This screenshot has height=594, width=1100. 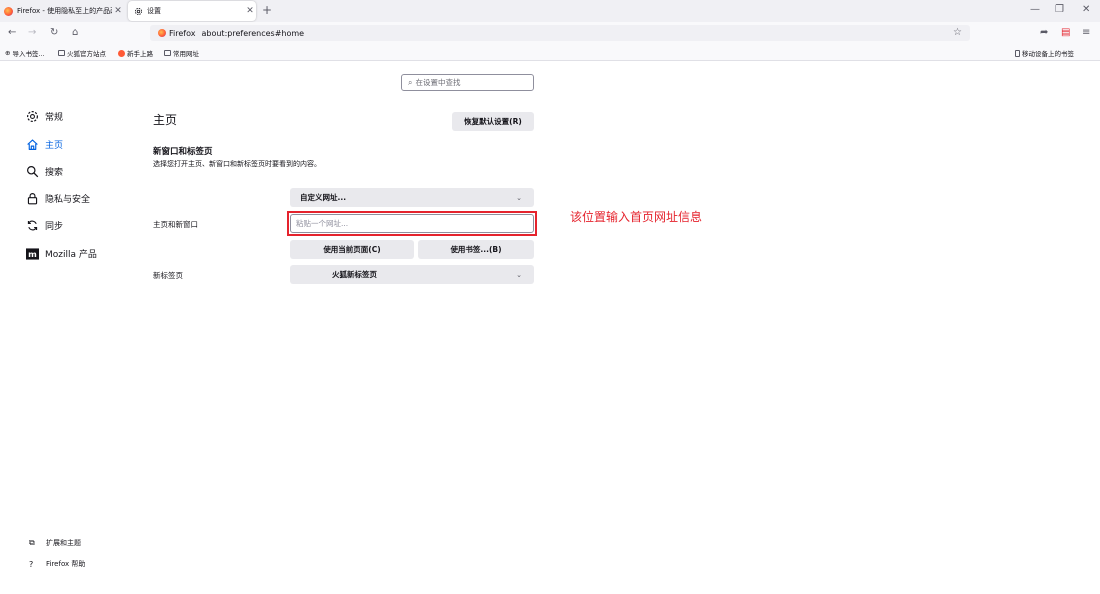 I want to click on sidebar-item-label: 搜索, so click(x=54, y=173).